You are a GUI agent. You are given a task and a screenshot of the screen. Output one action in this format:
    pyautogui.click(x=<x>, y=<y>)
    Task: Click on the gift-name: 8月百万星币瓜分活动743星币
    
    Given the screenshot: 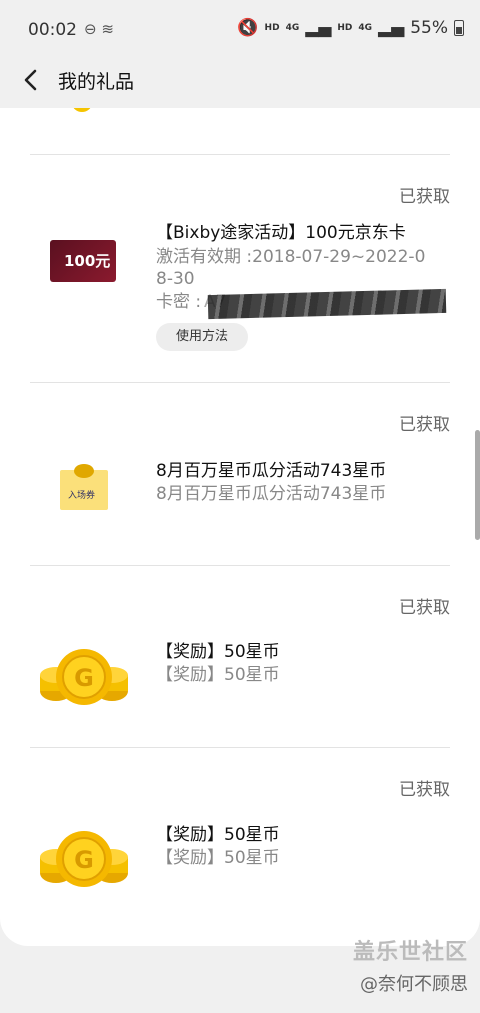 What is the action you would take?
    pyautogui.click(x=271, y=471)
    